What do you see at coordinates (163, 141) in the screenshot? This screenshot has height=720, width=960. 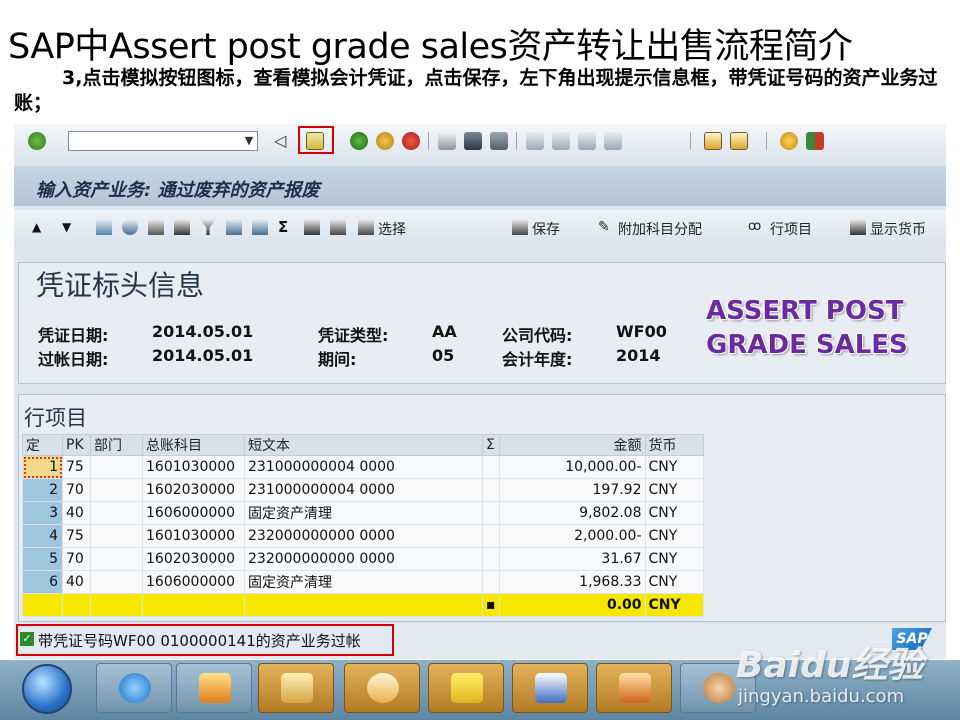 I see `command-field` at bounding box center [163, 141].